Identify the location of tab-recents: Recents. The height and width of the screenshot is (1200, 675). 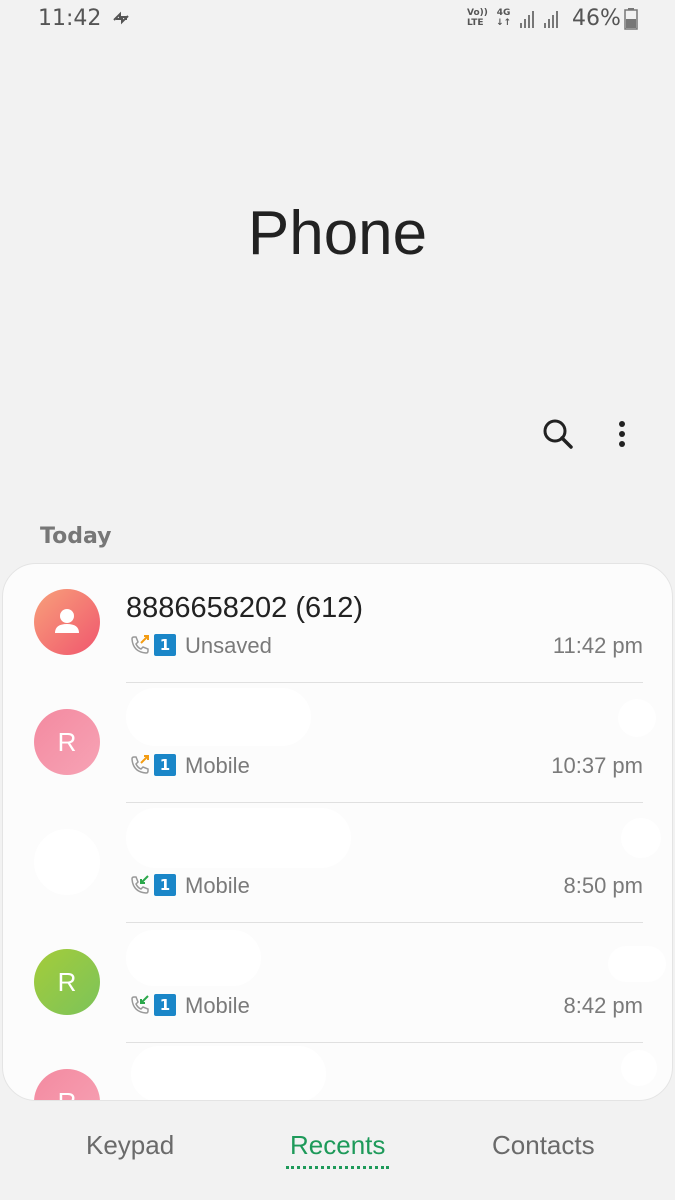
(337, 1145).